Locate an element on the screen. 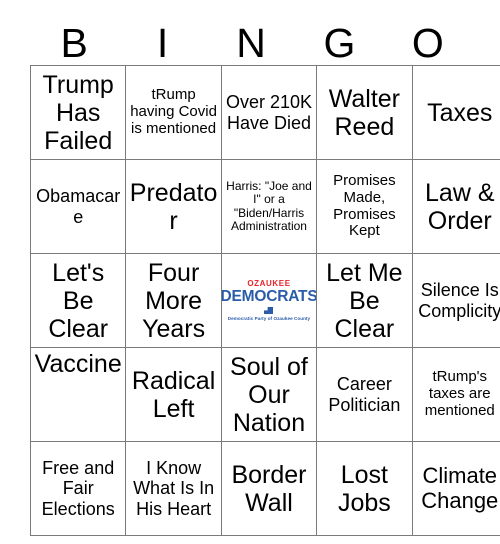 This screenshot has height=544, width=500. bingo-cell-label: Predator is located at coordinates (173, 206).